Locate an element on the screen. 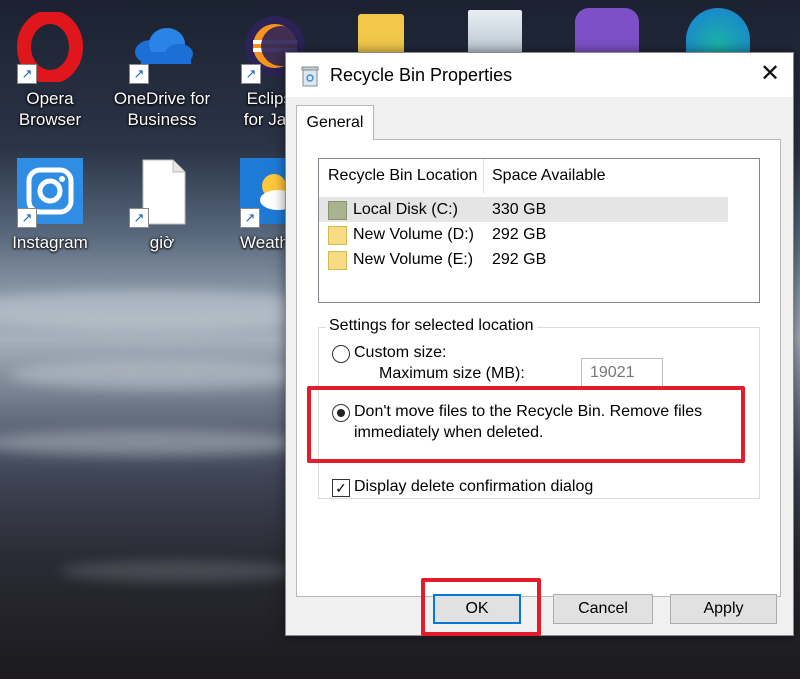  desktop-icon-onedrive: ↗ OneDrive for Business is located at coordinates (162, 71).